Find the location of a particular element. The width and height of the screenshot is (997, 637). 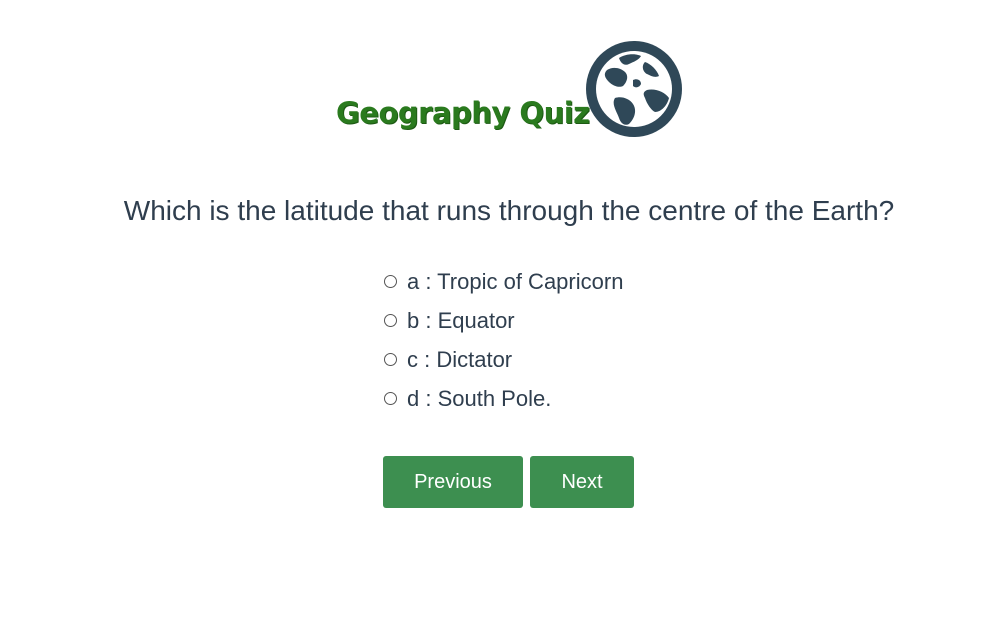

option-a: a : Tropic of Capricorn is located at coordinates (503, 281).